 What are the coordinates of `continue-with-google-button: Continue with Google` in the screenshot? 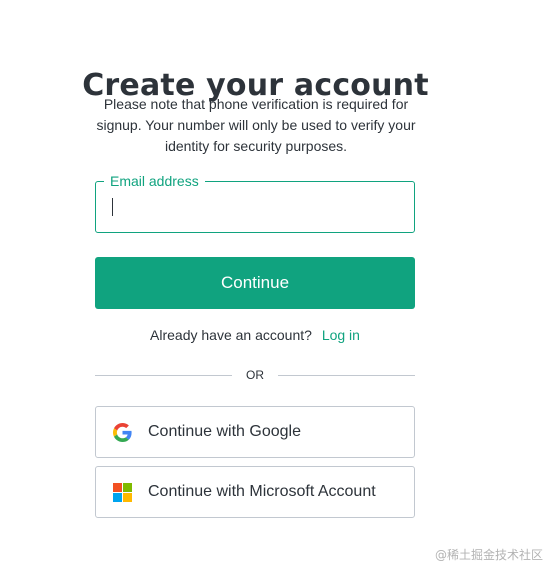 It's located at (255, 432).